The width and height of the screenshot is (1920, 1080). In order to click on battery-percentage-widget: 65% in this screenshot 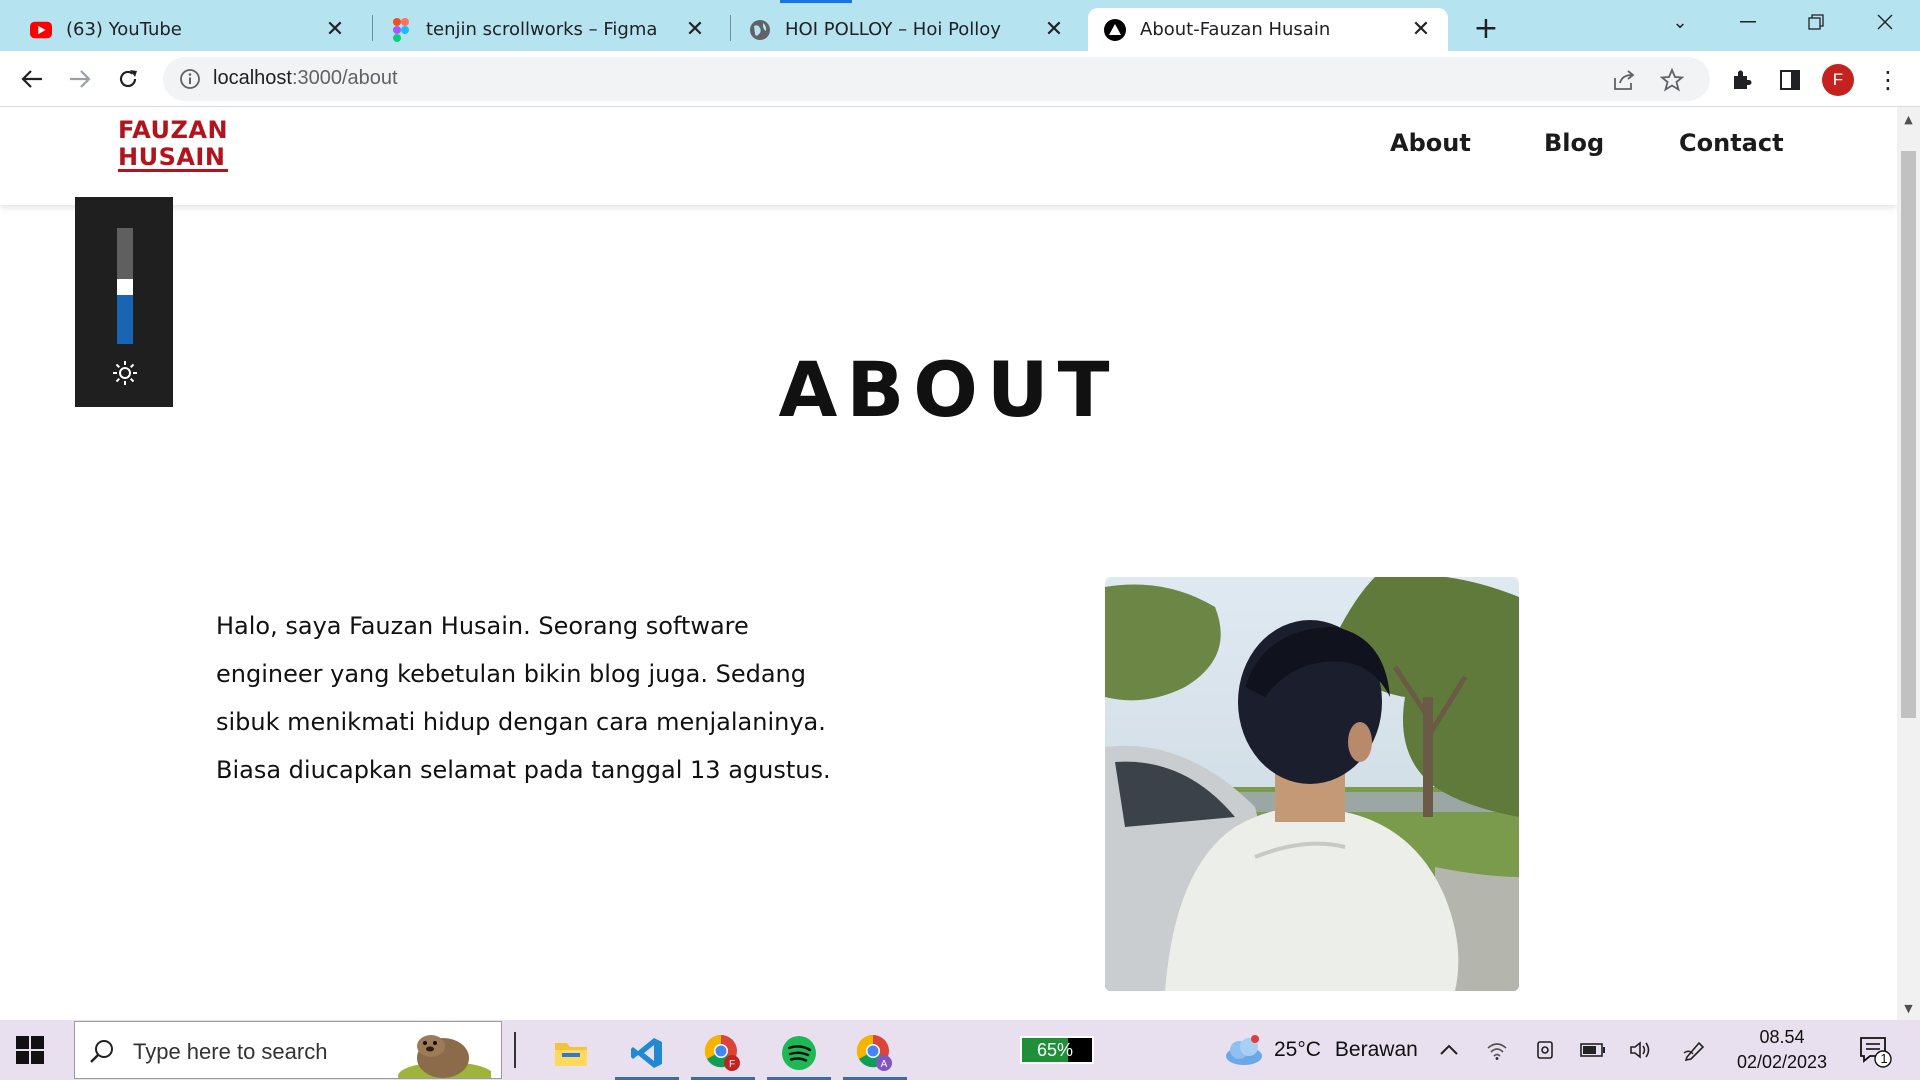, I will do `click(1057, 1050)`.